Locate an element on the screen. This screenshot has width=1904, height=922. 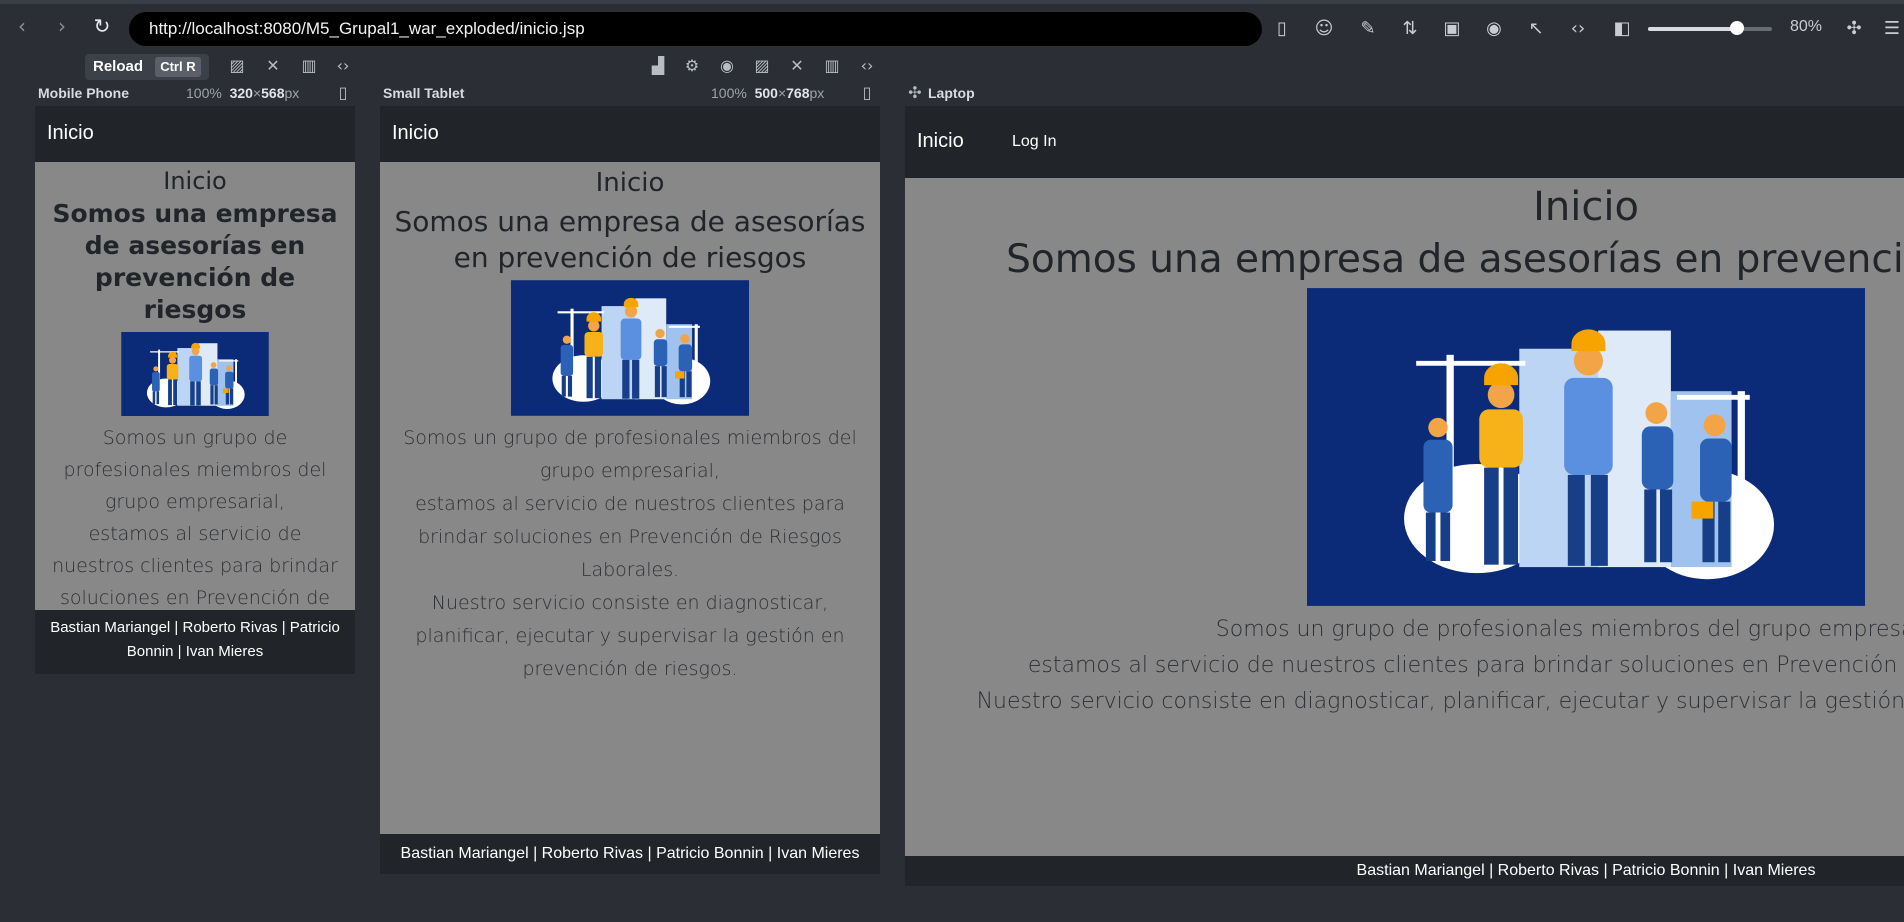
mobile-scale: 100% is located at coordinates (204, 93).